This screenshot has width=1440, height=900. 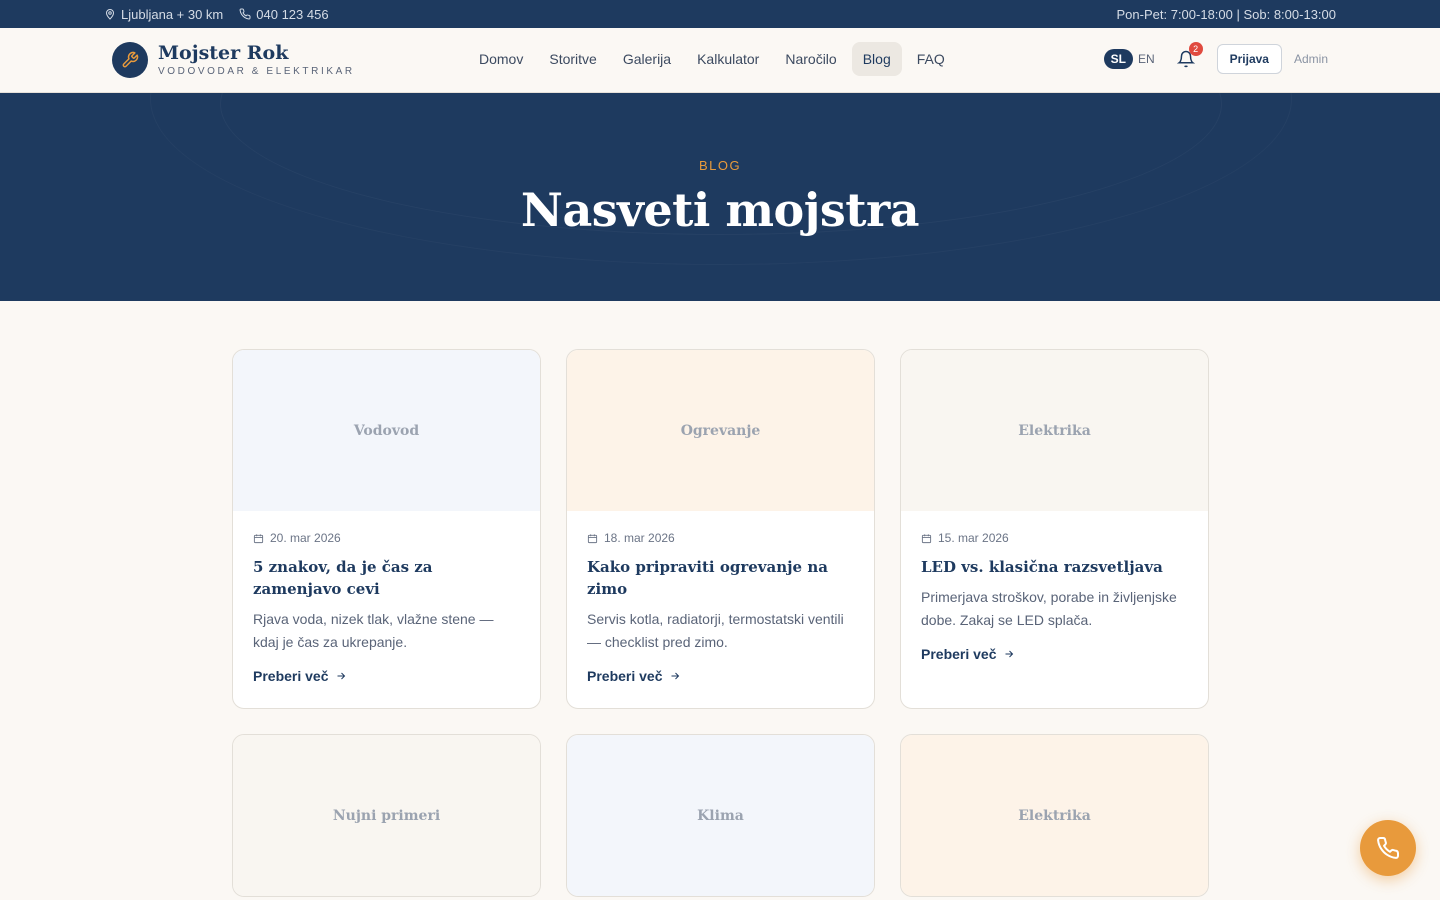 What do you see at coordinates (1146, 59) in the screenshot?
I see `lang-en-button: EN` at bounding box center [1146, 59].